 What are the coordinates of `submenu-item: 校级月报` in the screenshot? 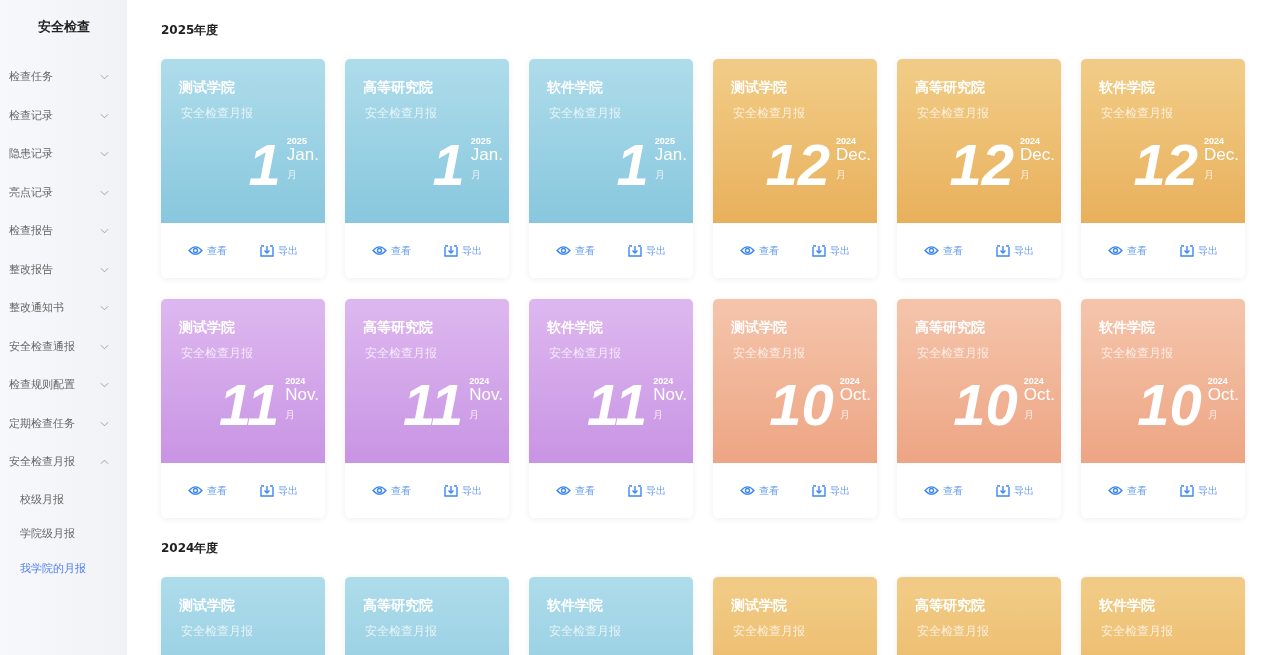 It's located at (63, 498).